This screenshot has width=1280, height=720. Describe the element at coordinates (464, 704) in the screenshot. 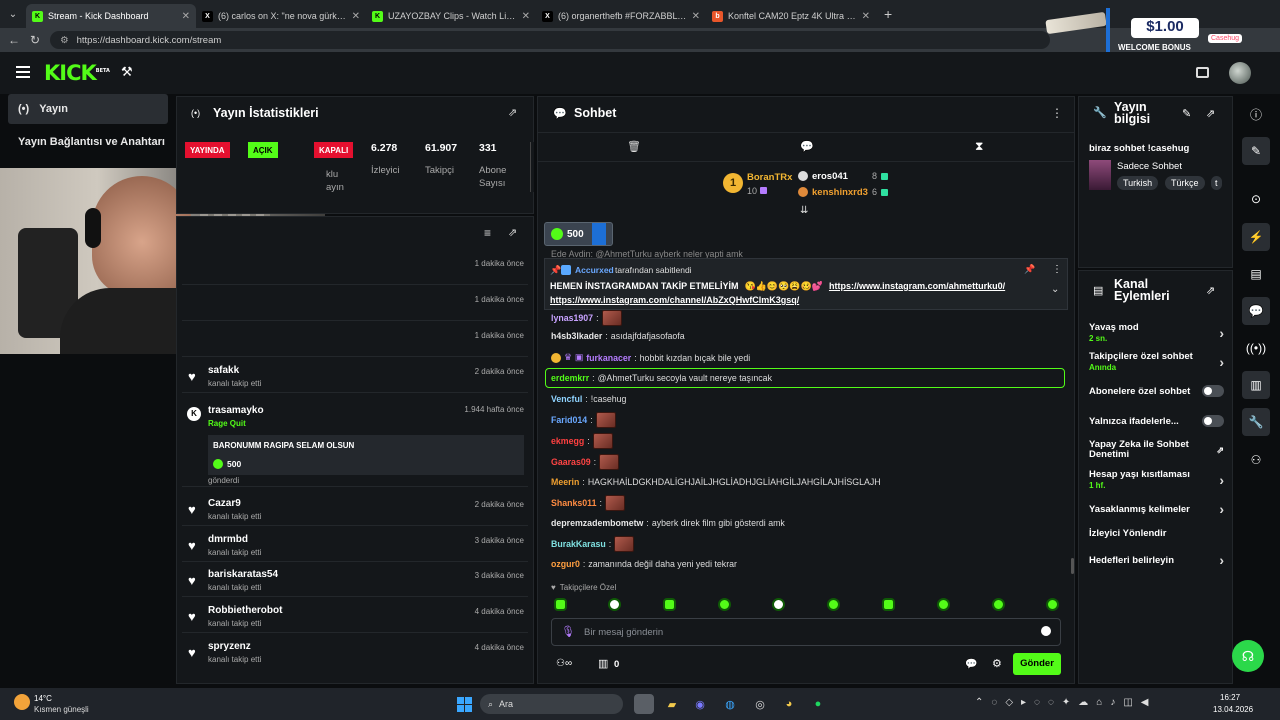

I see `windows-start-icon` at that location.